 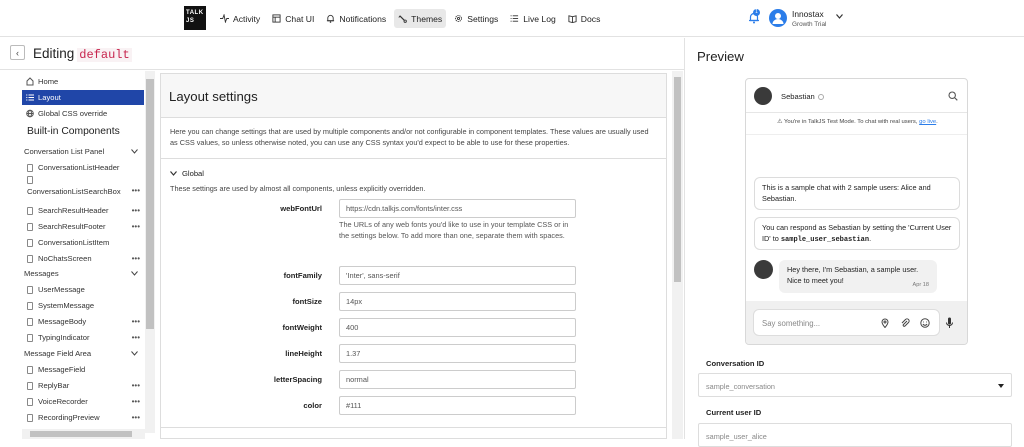 What do you see at coordinates (572, 19) in the screenshot?
I see `book-icon` at bounding box center [572, 19].